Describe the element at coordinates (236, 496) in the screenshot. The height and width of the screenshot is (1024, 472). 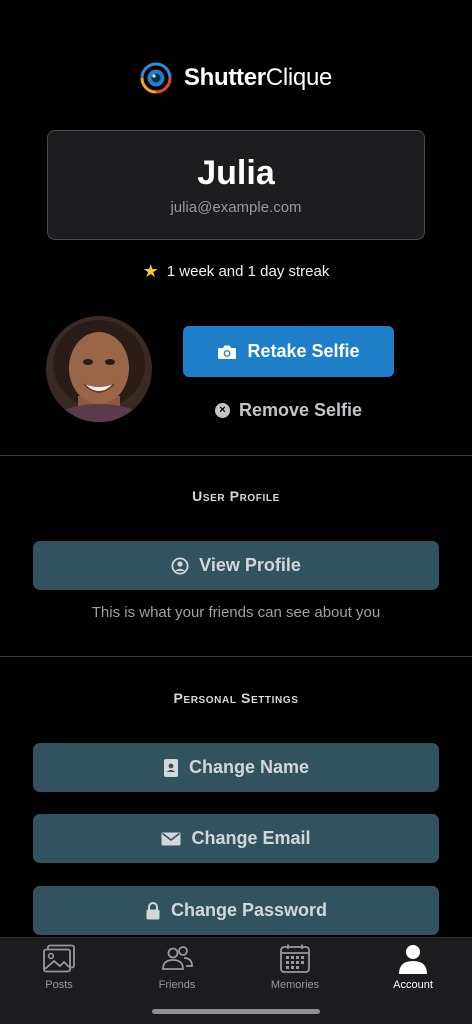
I see `section-title-user-profile: User Profile` at that location.